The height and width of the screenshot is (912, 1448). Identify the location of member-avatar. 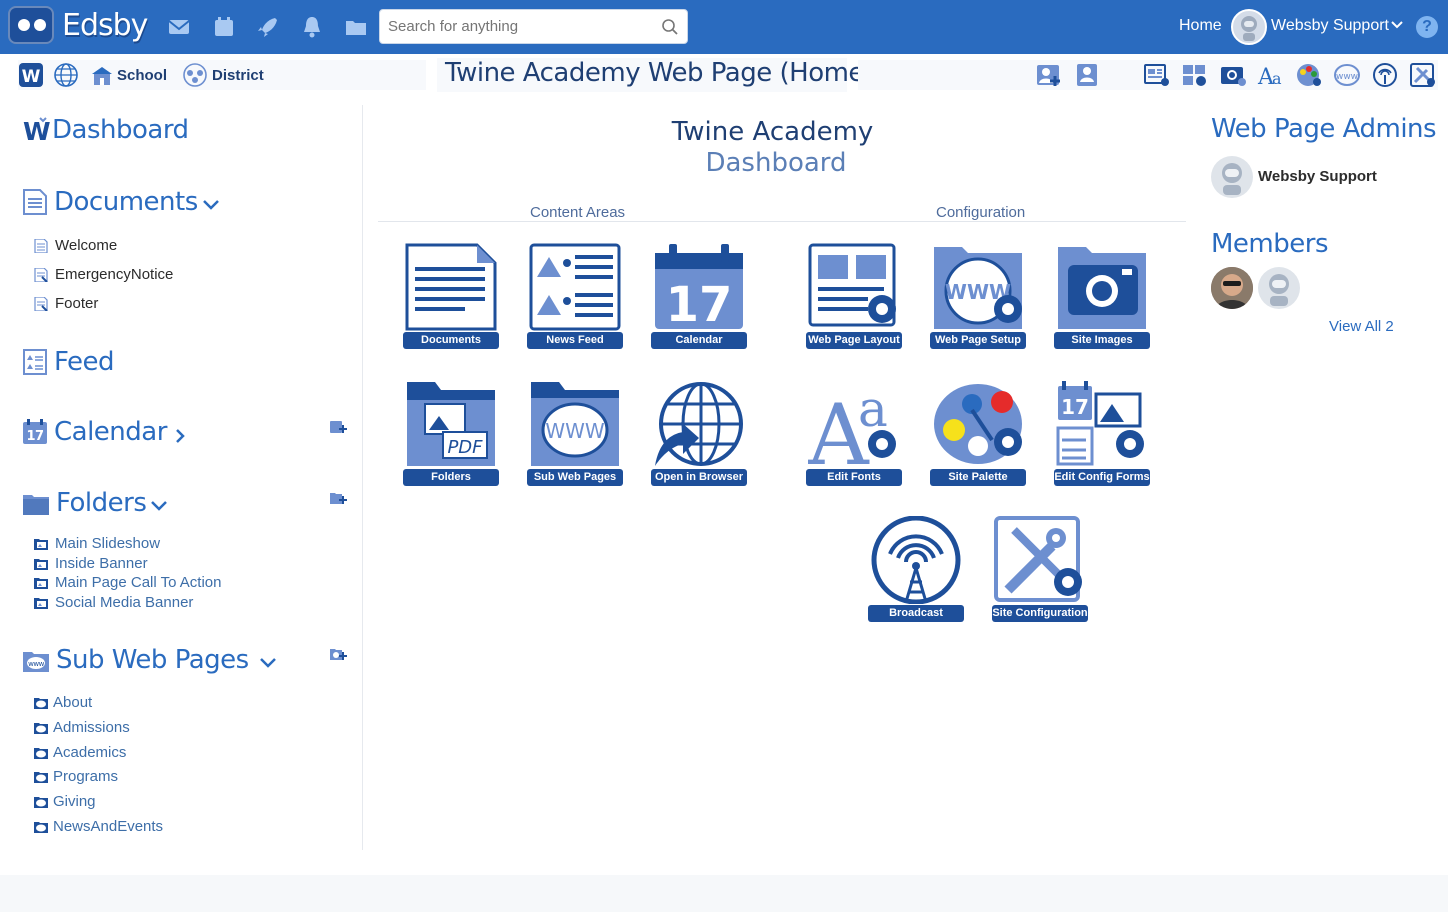
(1279, 288).